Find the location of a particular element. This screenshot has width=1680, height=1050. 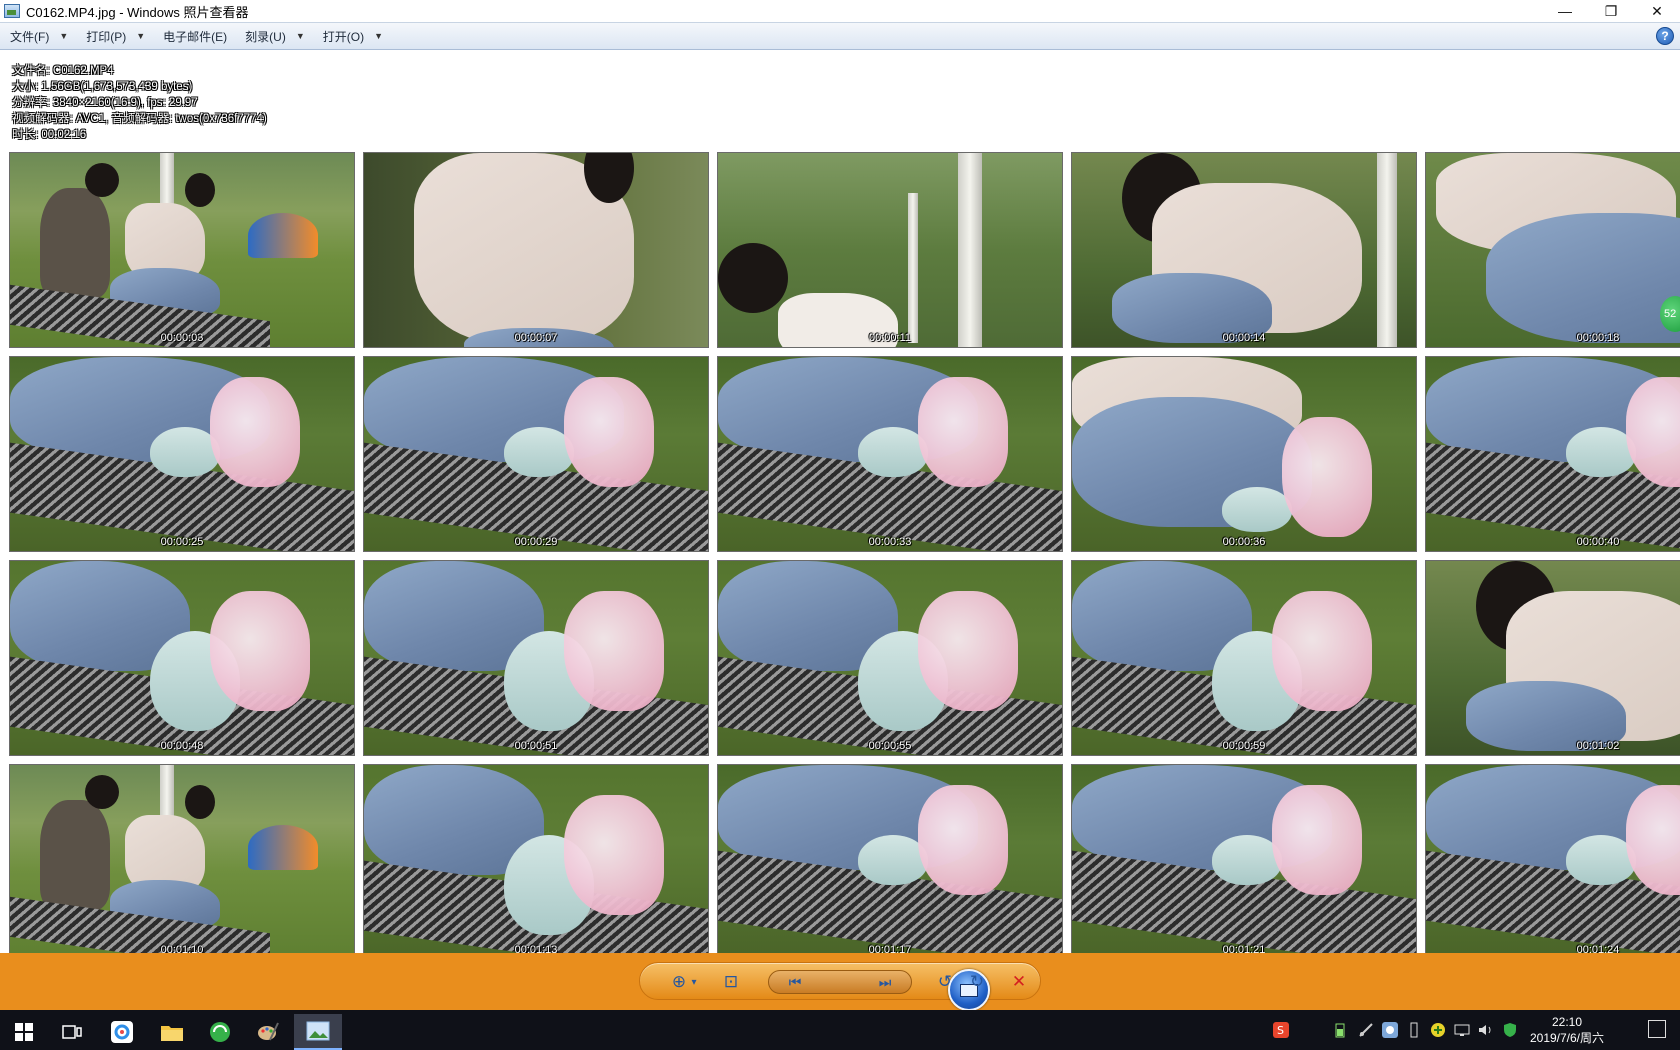

rotate-right-icon: ↻ is located at coordinates (977, 982).